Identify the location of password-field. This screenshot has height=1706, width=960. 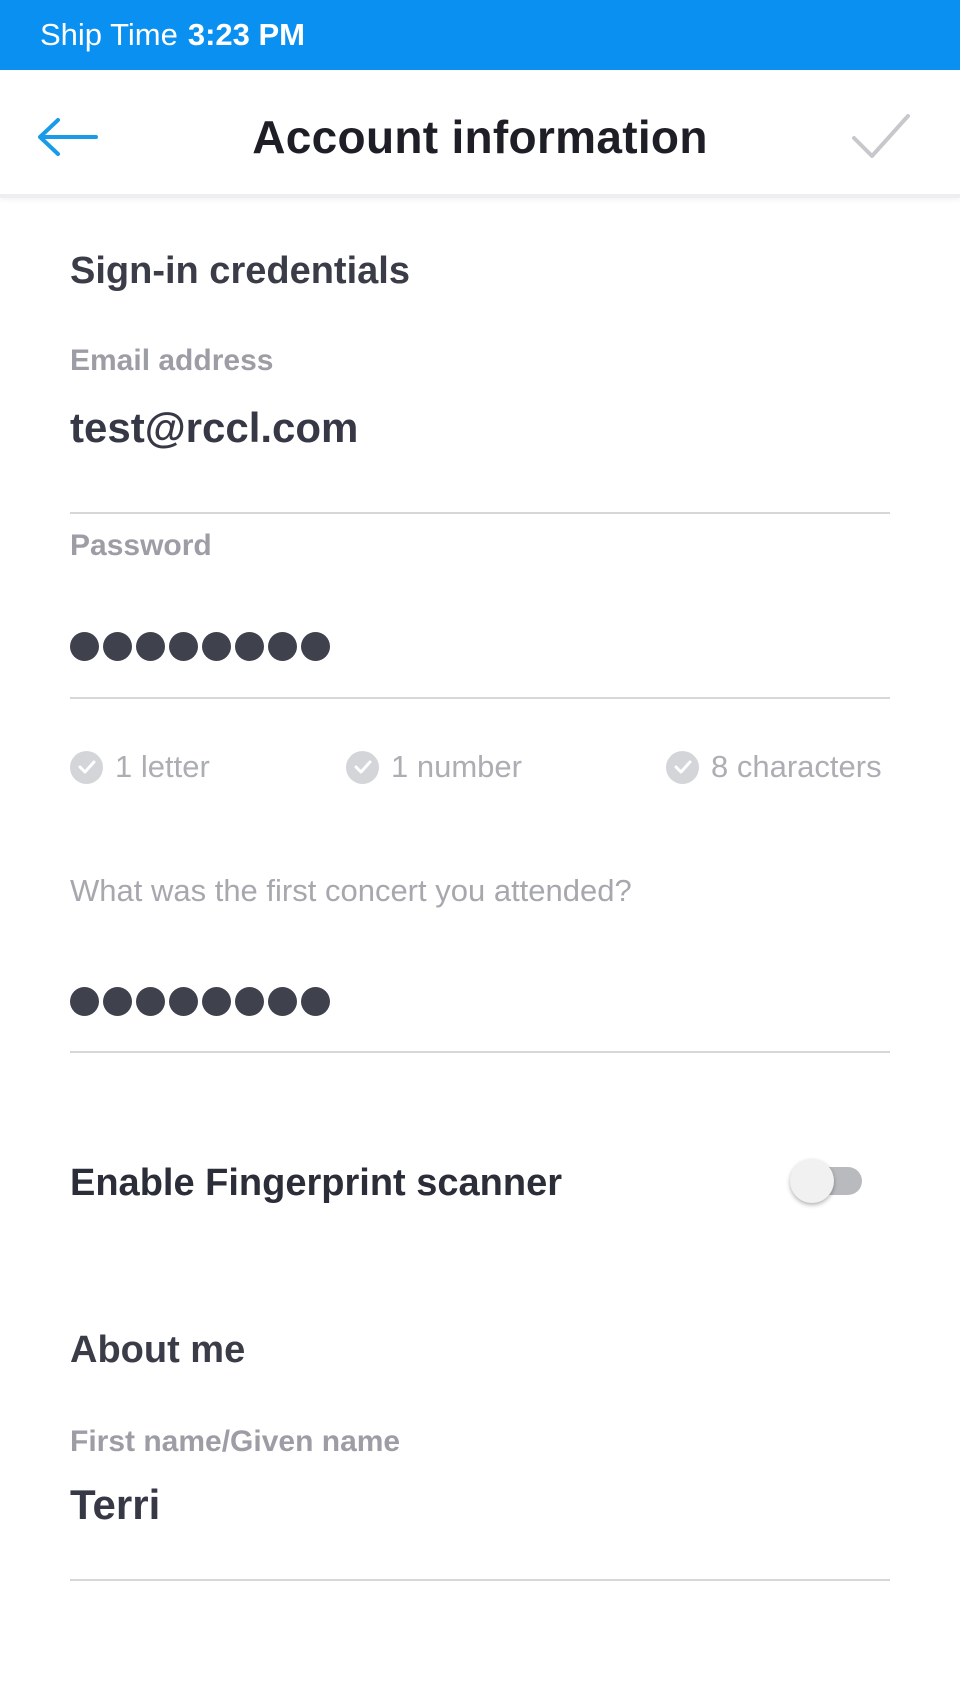
(200, 646).